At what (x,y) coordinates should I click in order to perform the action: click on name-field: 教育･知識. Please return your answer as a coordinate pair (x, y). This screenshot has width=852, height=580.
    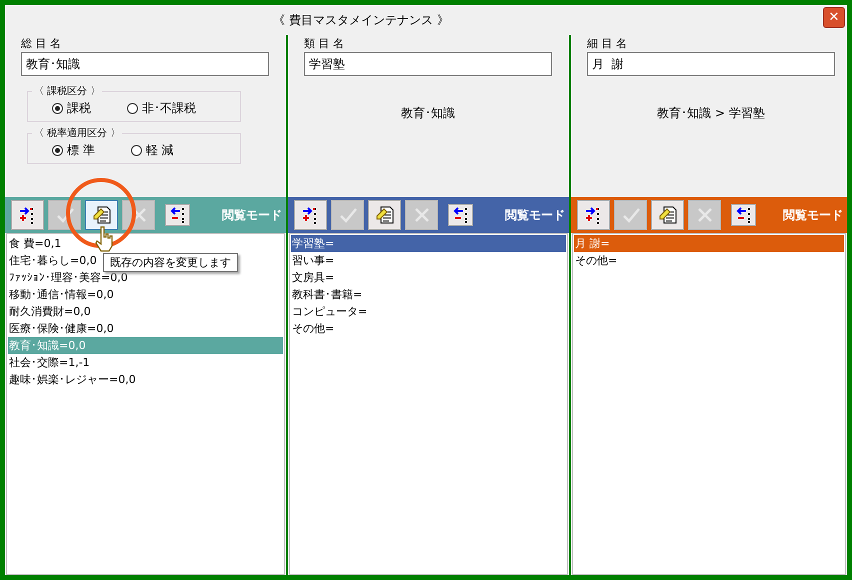
    Looking at the image, I should click on (145, 64).